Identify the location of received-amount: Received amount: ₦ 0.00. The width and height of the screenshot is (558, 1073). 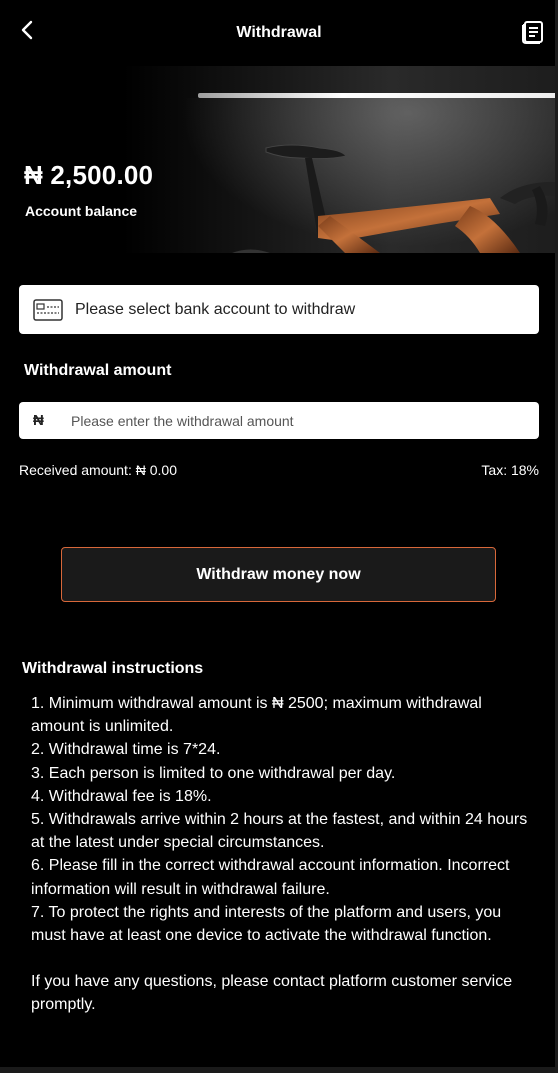
(98, 470).